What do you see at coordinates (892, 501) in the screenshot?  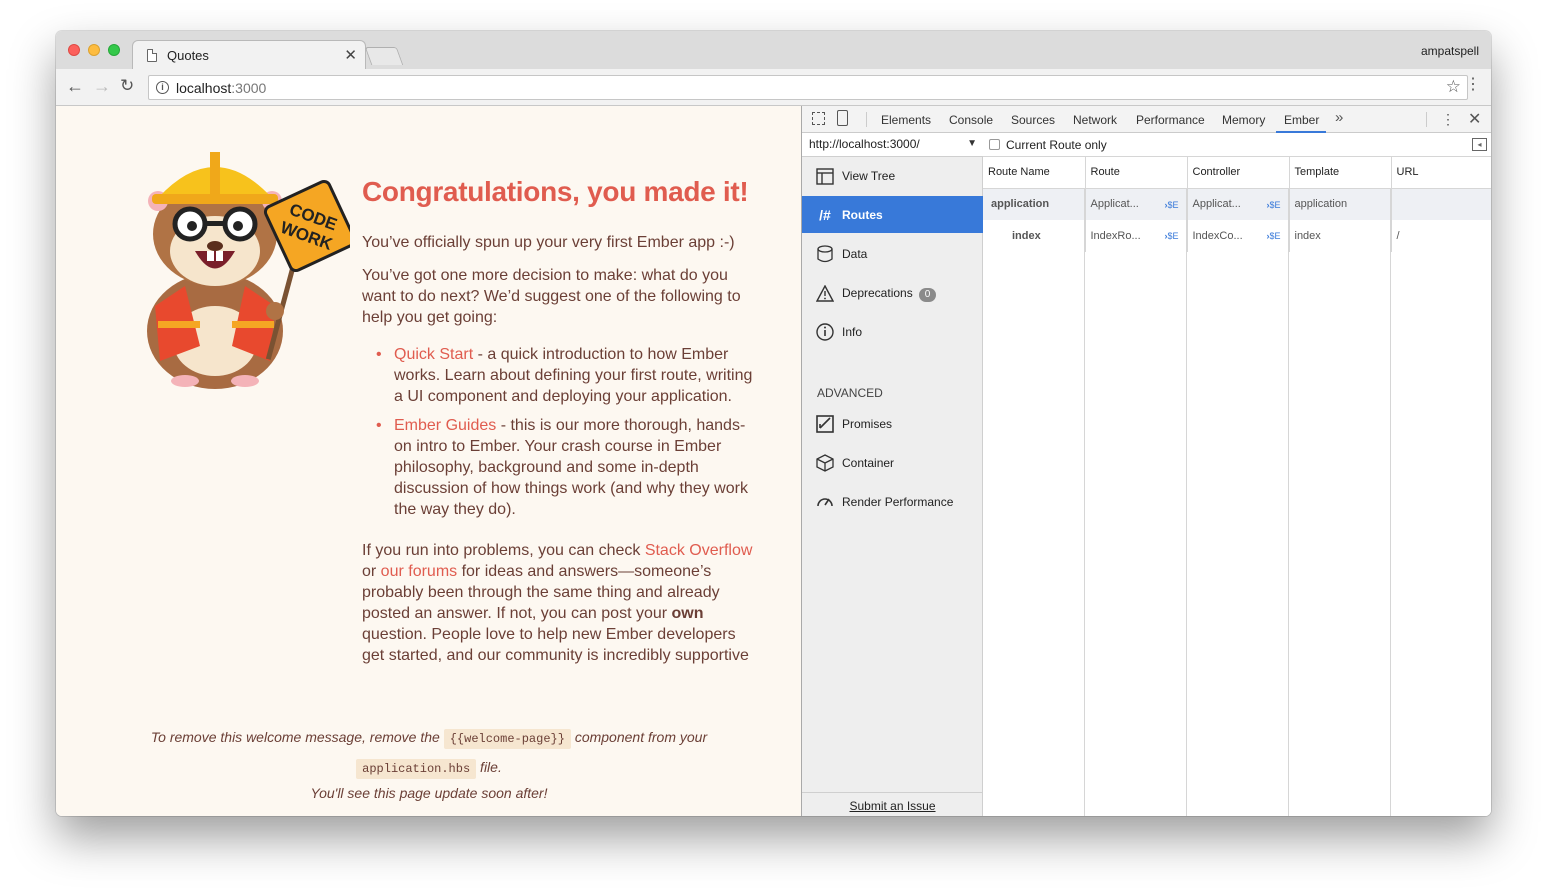 I see `sidebar-item-render-performance: Render Performance` at bounding box center [892, 501].